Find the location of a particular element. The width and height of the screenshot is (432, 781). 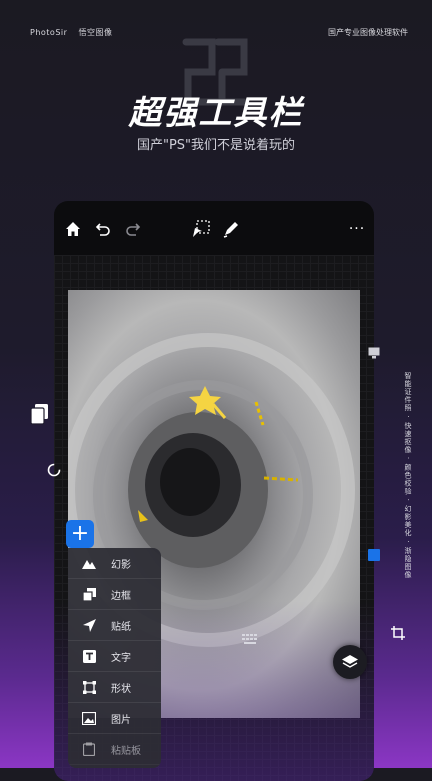

headline: 超强工具栏 is located at coordinates (216, 112).